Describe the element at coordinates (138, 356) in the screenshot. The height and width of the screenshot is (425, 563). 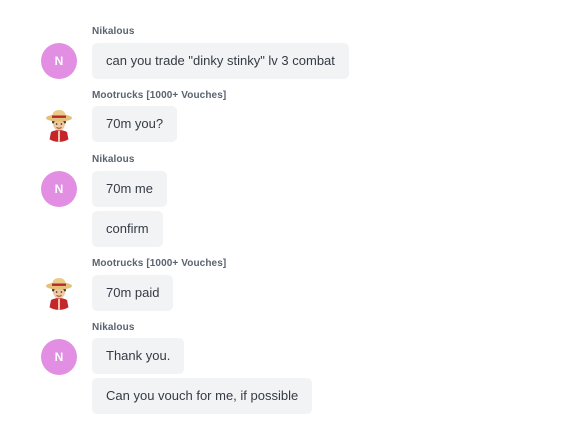
I see `message-bubble: Thank you.` at that location.